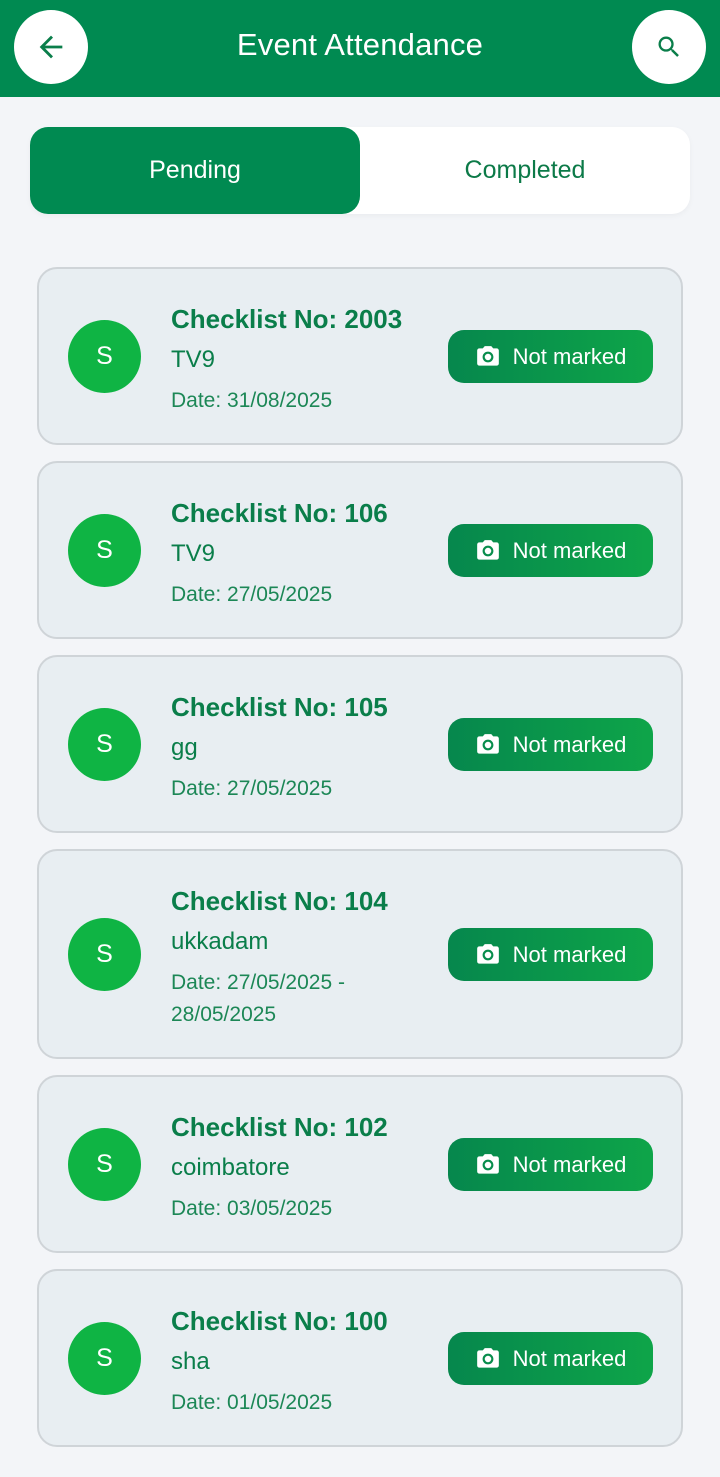  I want to click on checklist-number: Checklist No: 104, so click(279, 901).